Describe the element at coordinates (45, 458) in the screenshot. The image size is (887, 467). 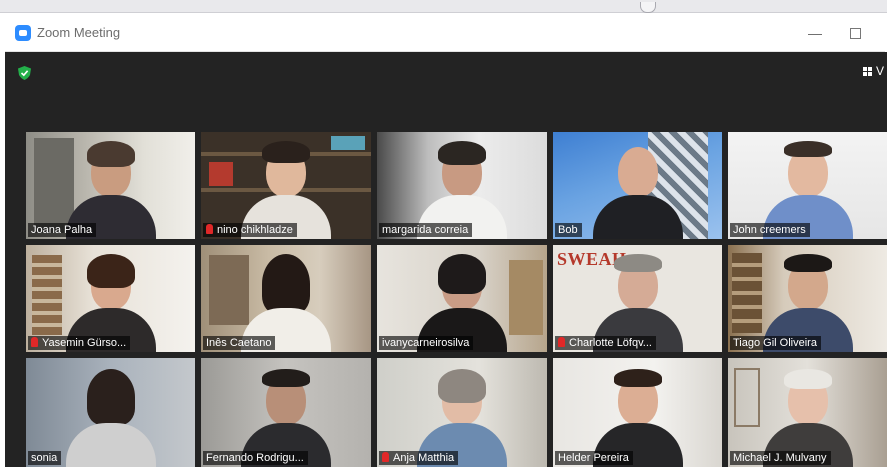
I see `participant-name: sonia` at that location.